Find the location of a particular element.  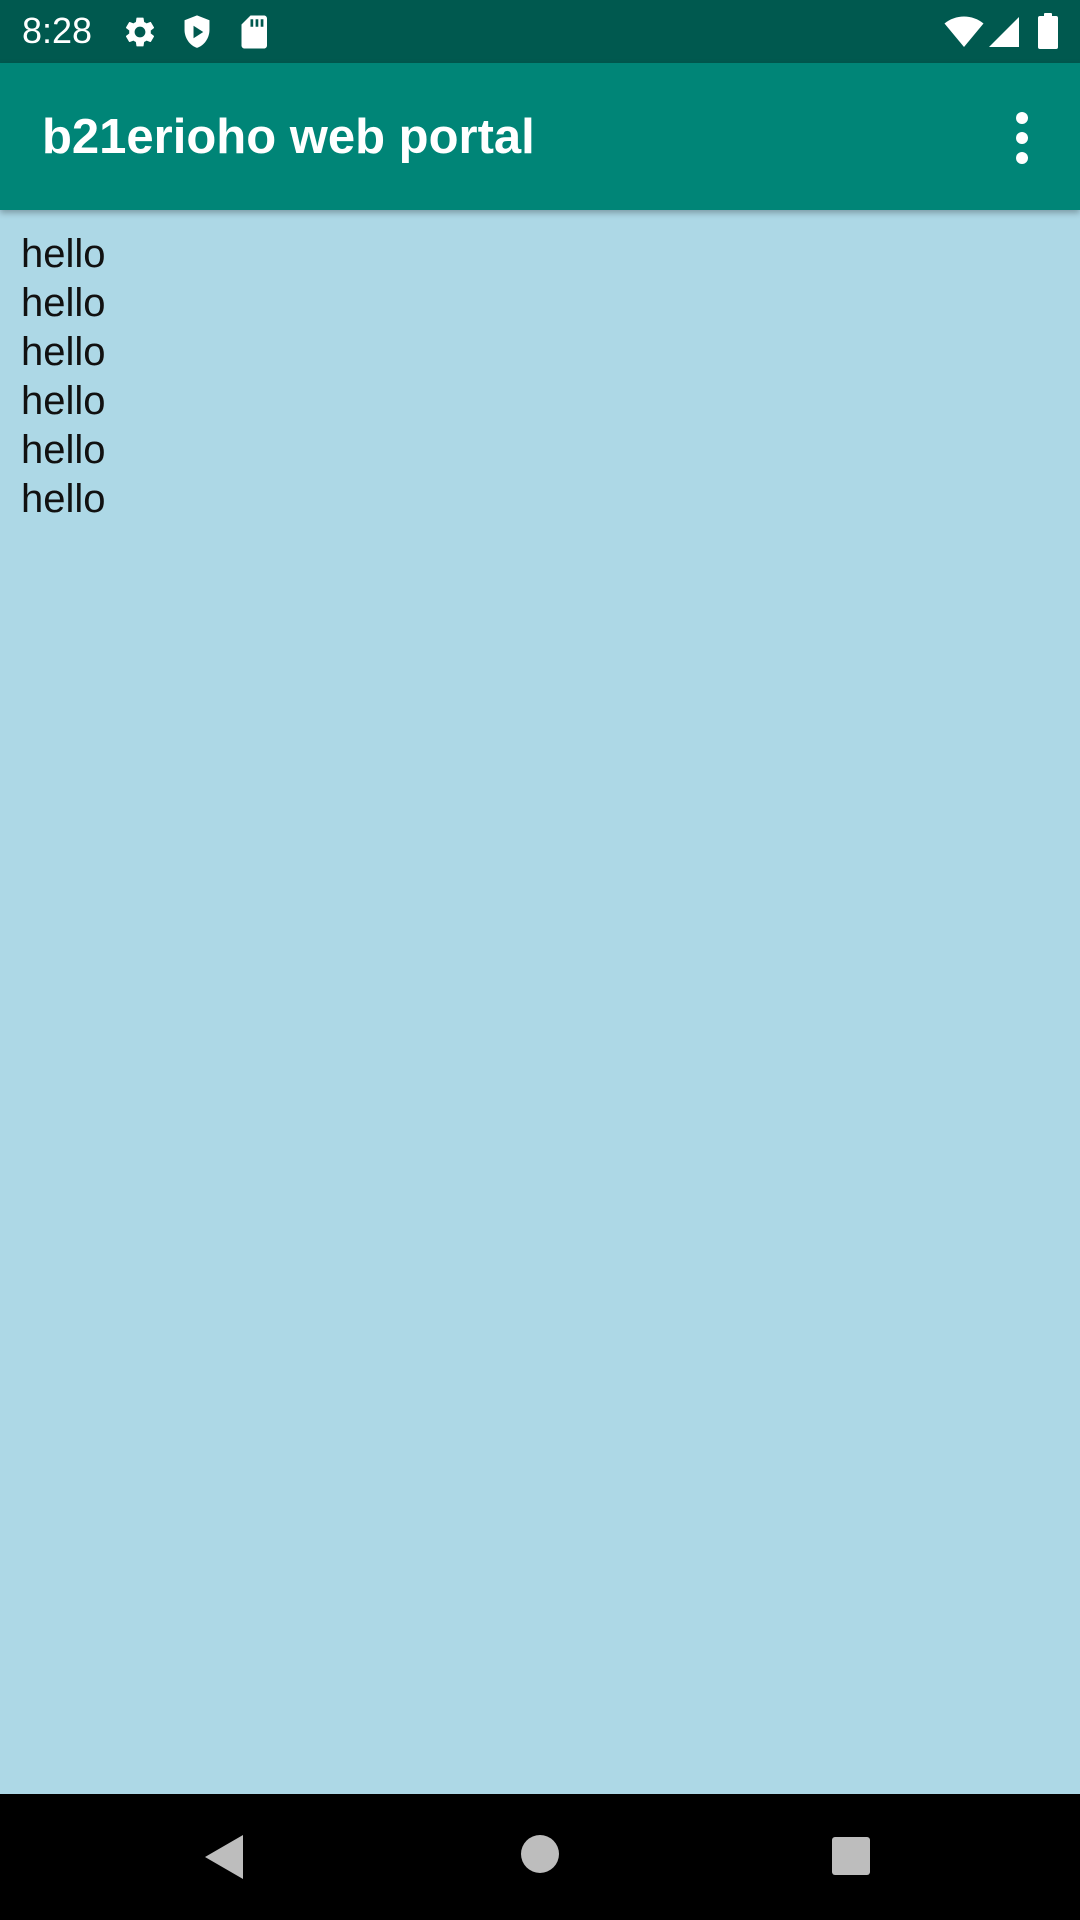

nav-bar is located at coordinates (540, 1857).